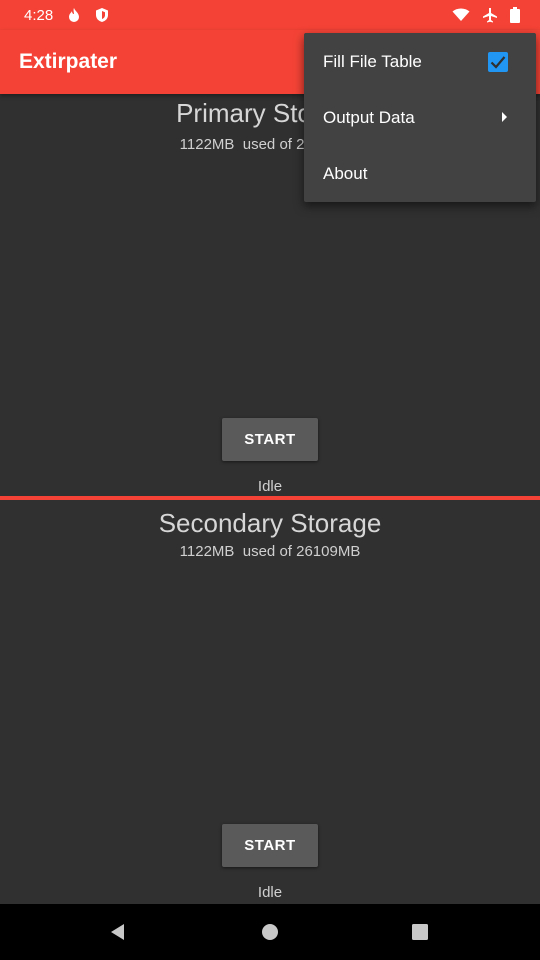  I want to click on overflow-menu: Fill File Table Output Data About, so click(420, 117).